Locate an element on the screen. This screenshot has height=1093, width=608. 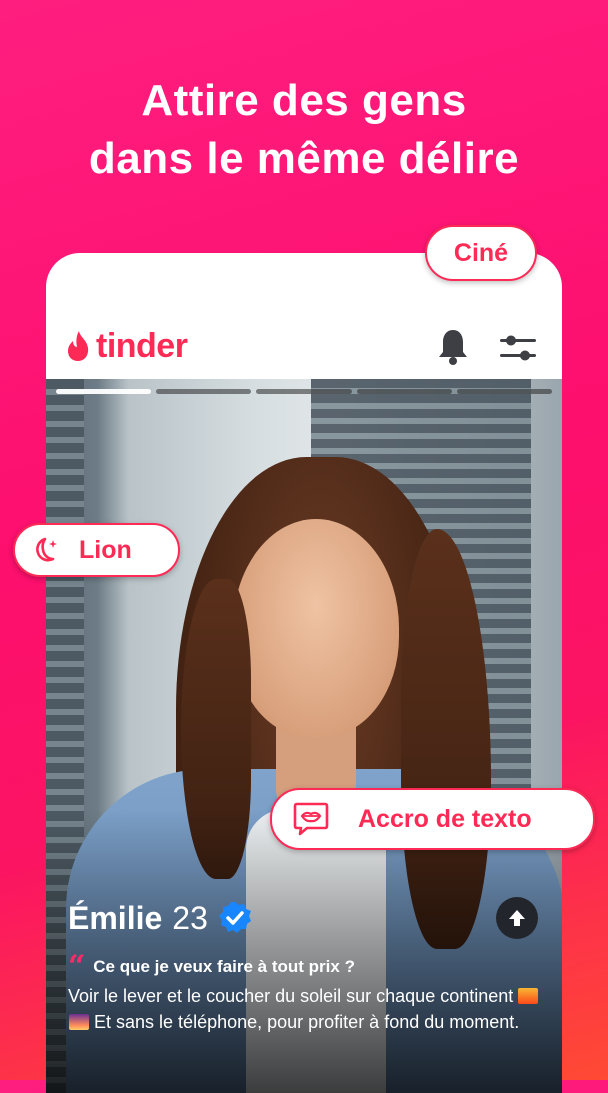
interest-chip-texto: Accro de texto is located at coordinates (432, 819).